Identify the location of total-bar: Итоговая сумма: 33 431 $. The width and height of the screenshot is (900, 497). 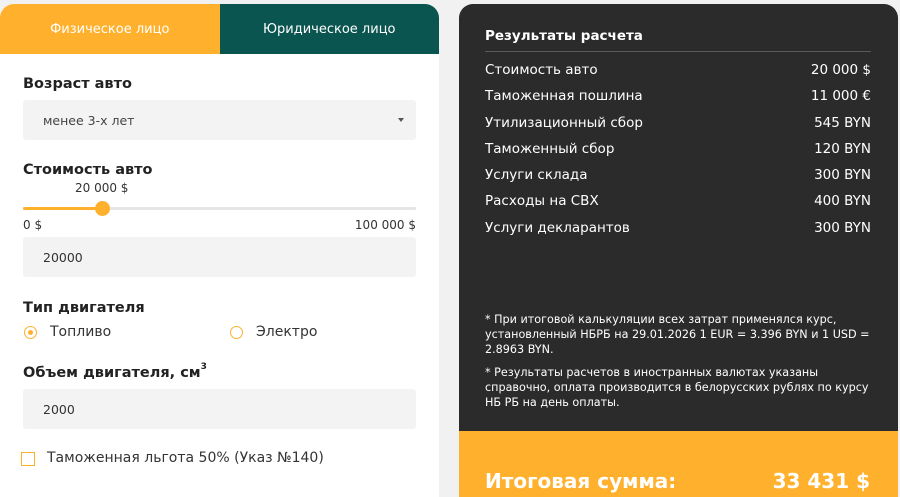
(678, 464).